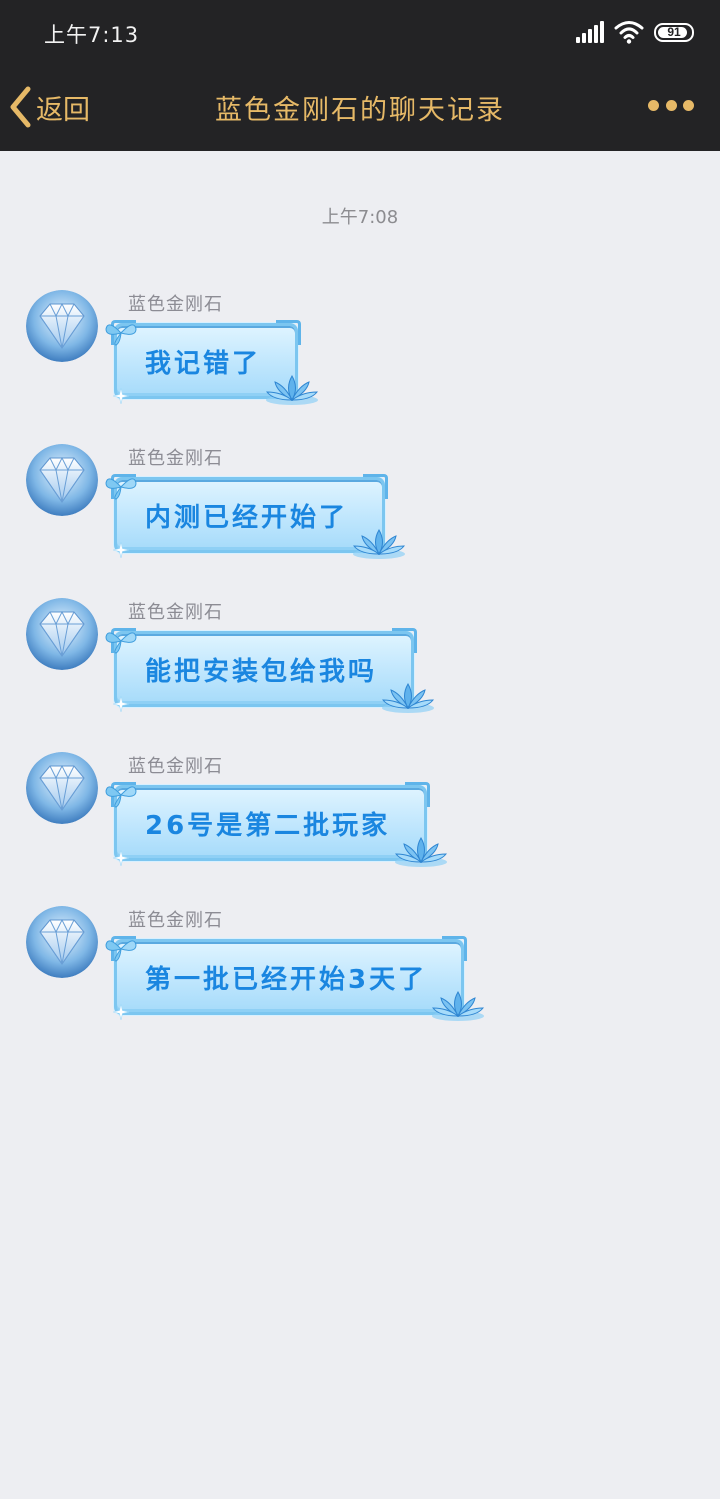 The image size is (720, 1499). I want to click on message-bubble: 内测已经开始了, so click(258, 516).